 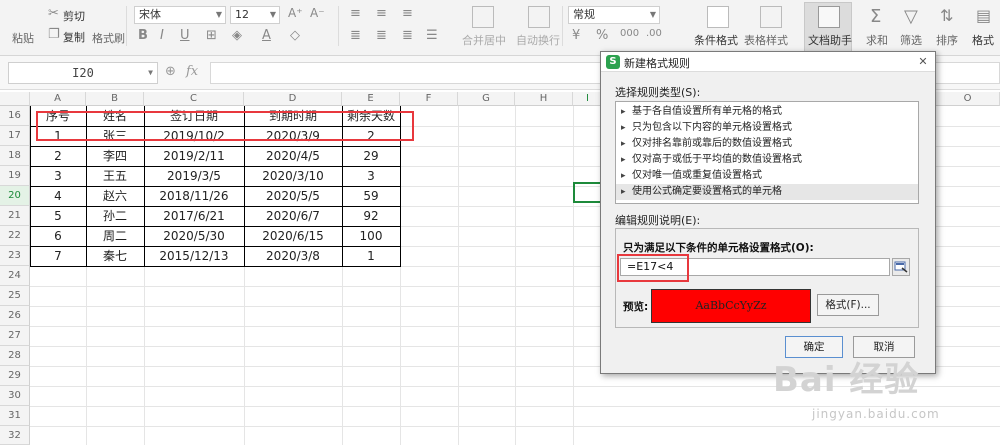 I want to click on zoom-icon: ⊕, so click(x=170, y=71).